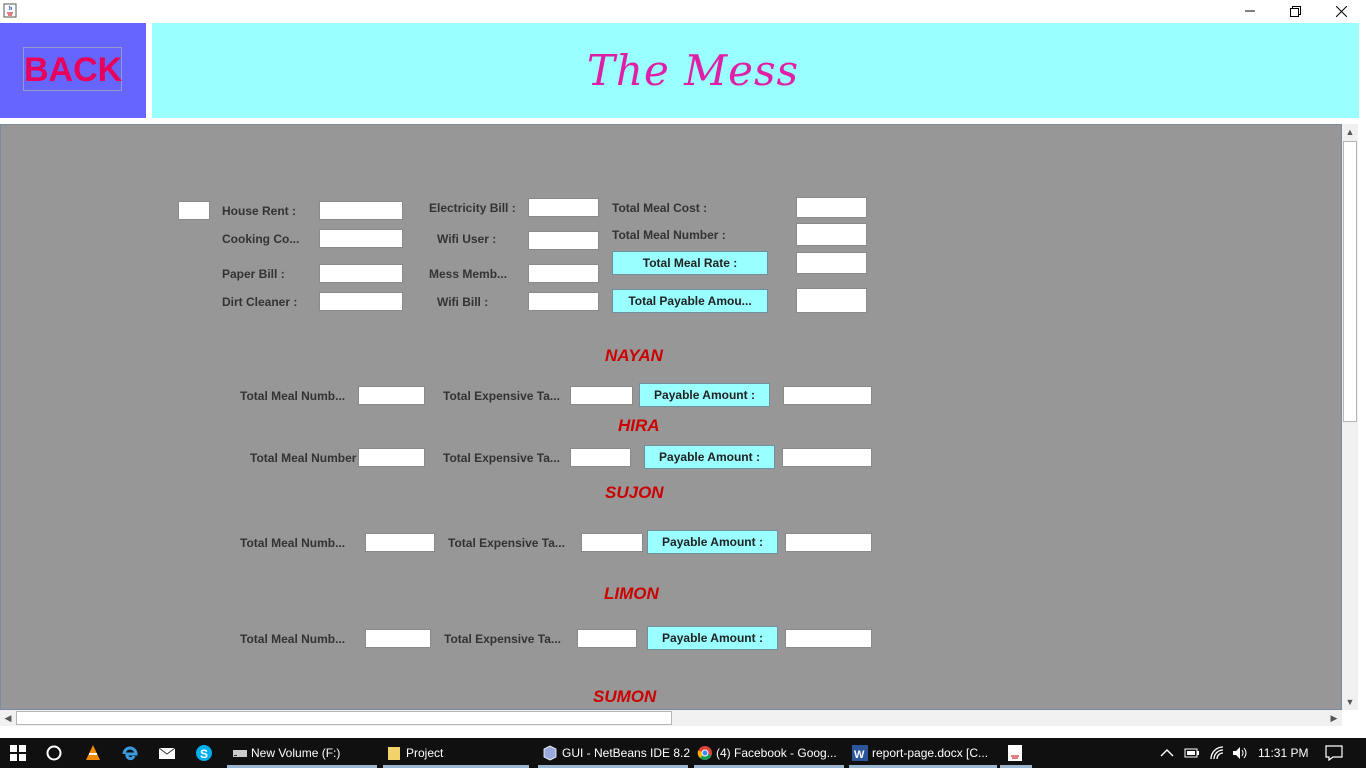 The height and width of the screenshot is (768, 1366). Describe the element at coordinates (1334, 753) in the screenshot. I see `notification-icon` at that location.